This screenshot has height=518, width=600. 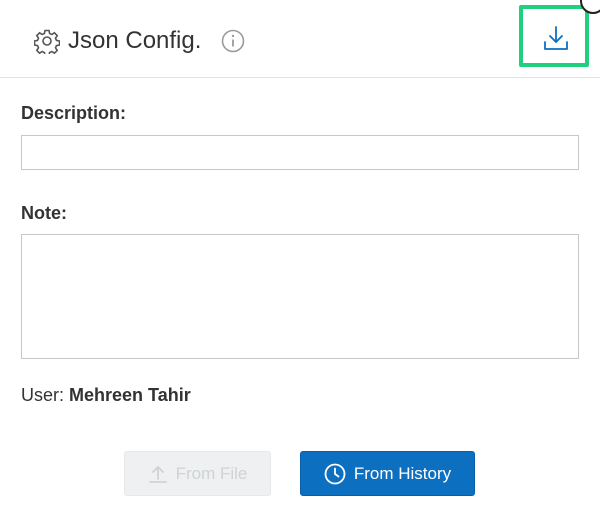 I want to click on download-button, so click(x=554, y=36).